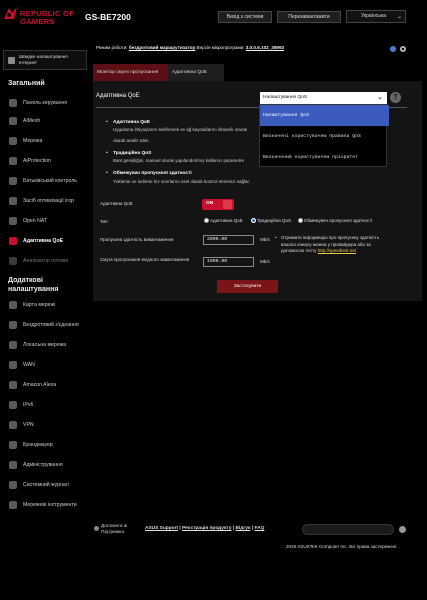 The image size is (427, 600). What do you see at coordinates (46, 425) in the screenshot?
I see `sidebar-item-vpn: VPN` at bounding box center [46, 425].